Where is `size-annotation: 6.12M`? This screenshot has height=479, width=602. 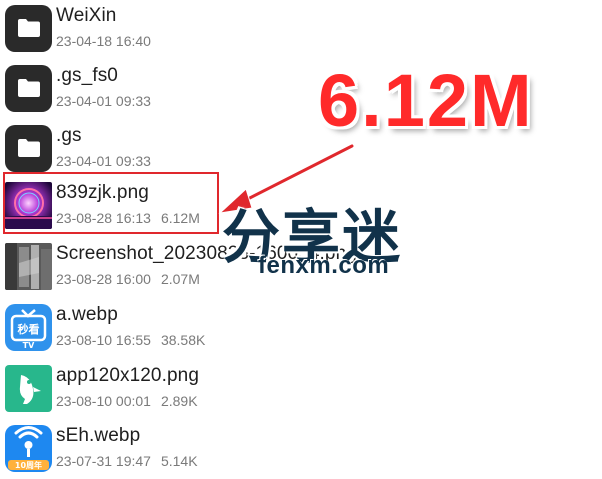
size-annotation: 6.12M is located at coordinates (426, 100).